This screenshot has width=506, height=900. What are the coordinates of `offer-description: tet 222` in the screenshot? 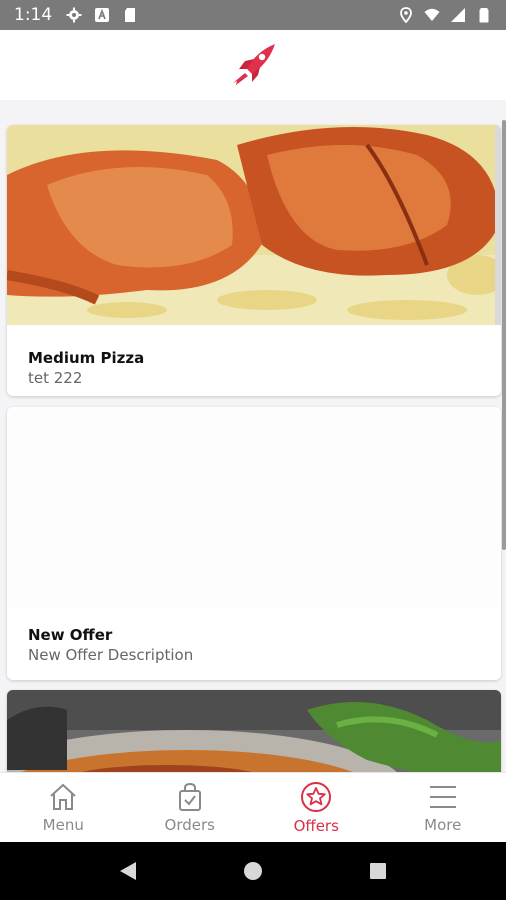 It's located at (55, 378).